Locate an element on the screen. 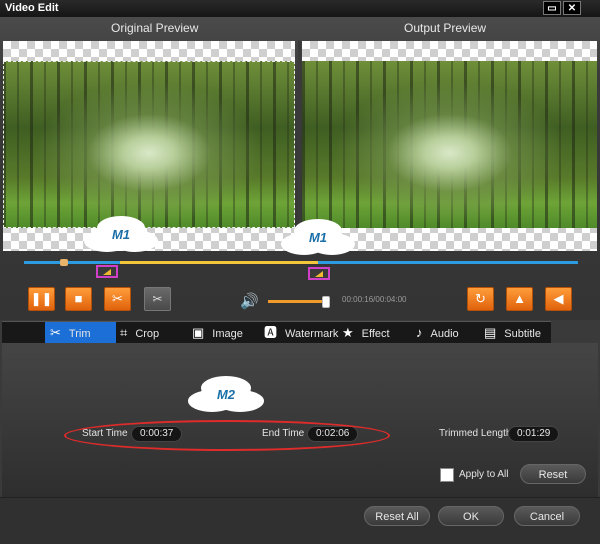 Image resolution: width=600 pixels, height=544 pixels. music-icon: ♪ is located at coordinates (419, 332).